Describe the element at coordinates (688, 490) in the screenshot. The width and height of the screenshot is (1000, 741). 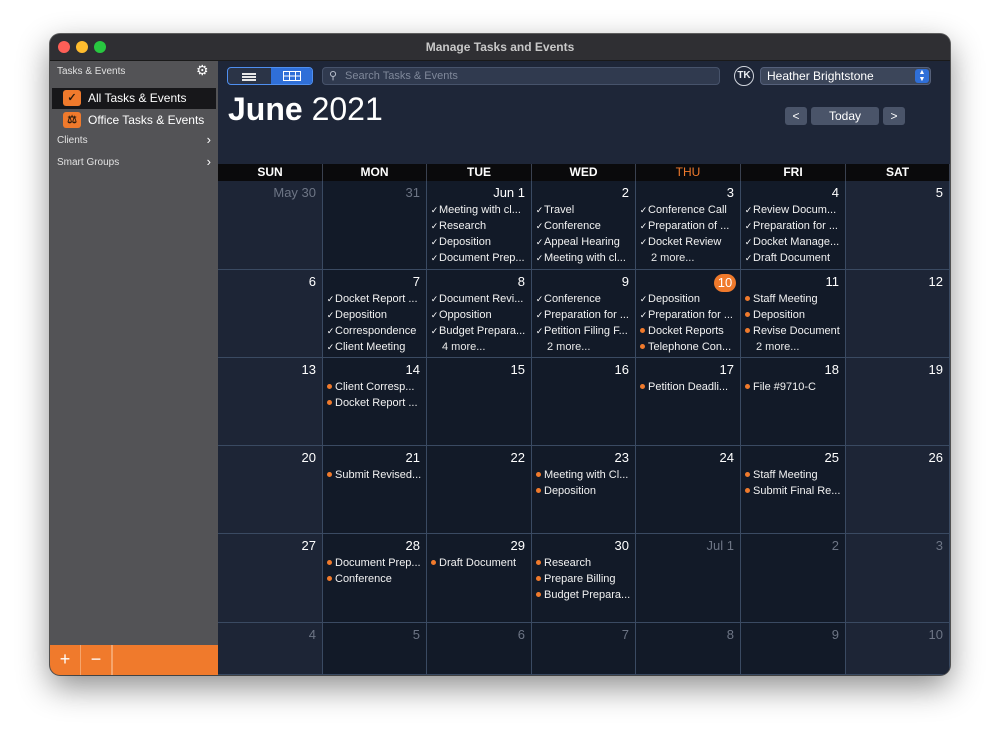
I see `calendar-day-cell: 24` at that location.